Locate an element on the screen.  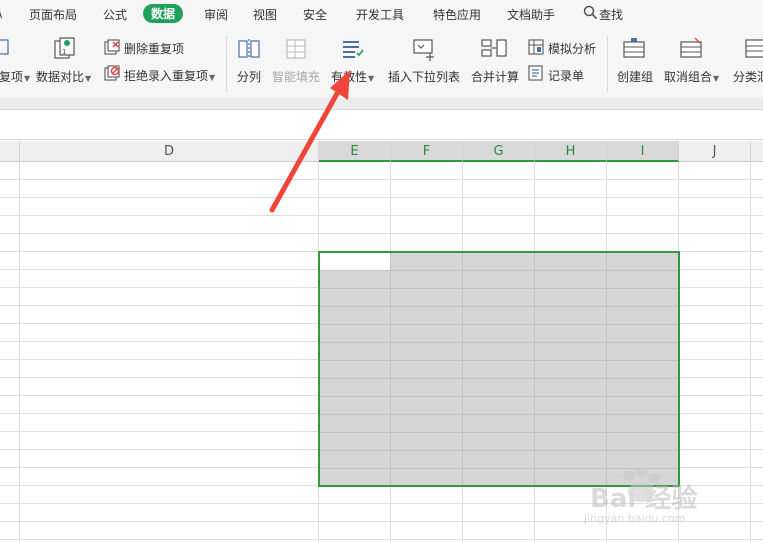
column-header-j: J is located at coordinates (715, 151).